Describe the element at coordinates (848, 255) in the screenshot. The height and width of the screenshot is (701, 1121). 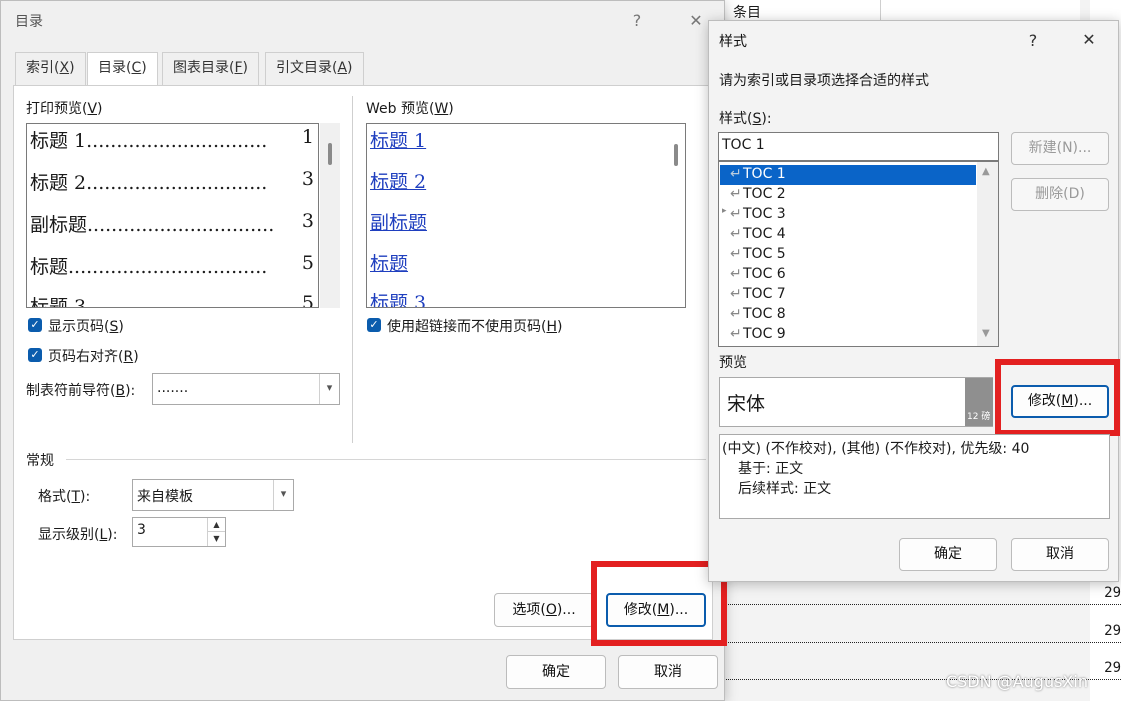
I see `style-list-item: ↵ TOC 5` at that location.